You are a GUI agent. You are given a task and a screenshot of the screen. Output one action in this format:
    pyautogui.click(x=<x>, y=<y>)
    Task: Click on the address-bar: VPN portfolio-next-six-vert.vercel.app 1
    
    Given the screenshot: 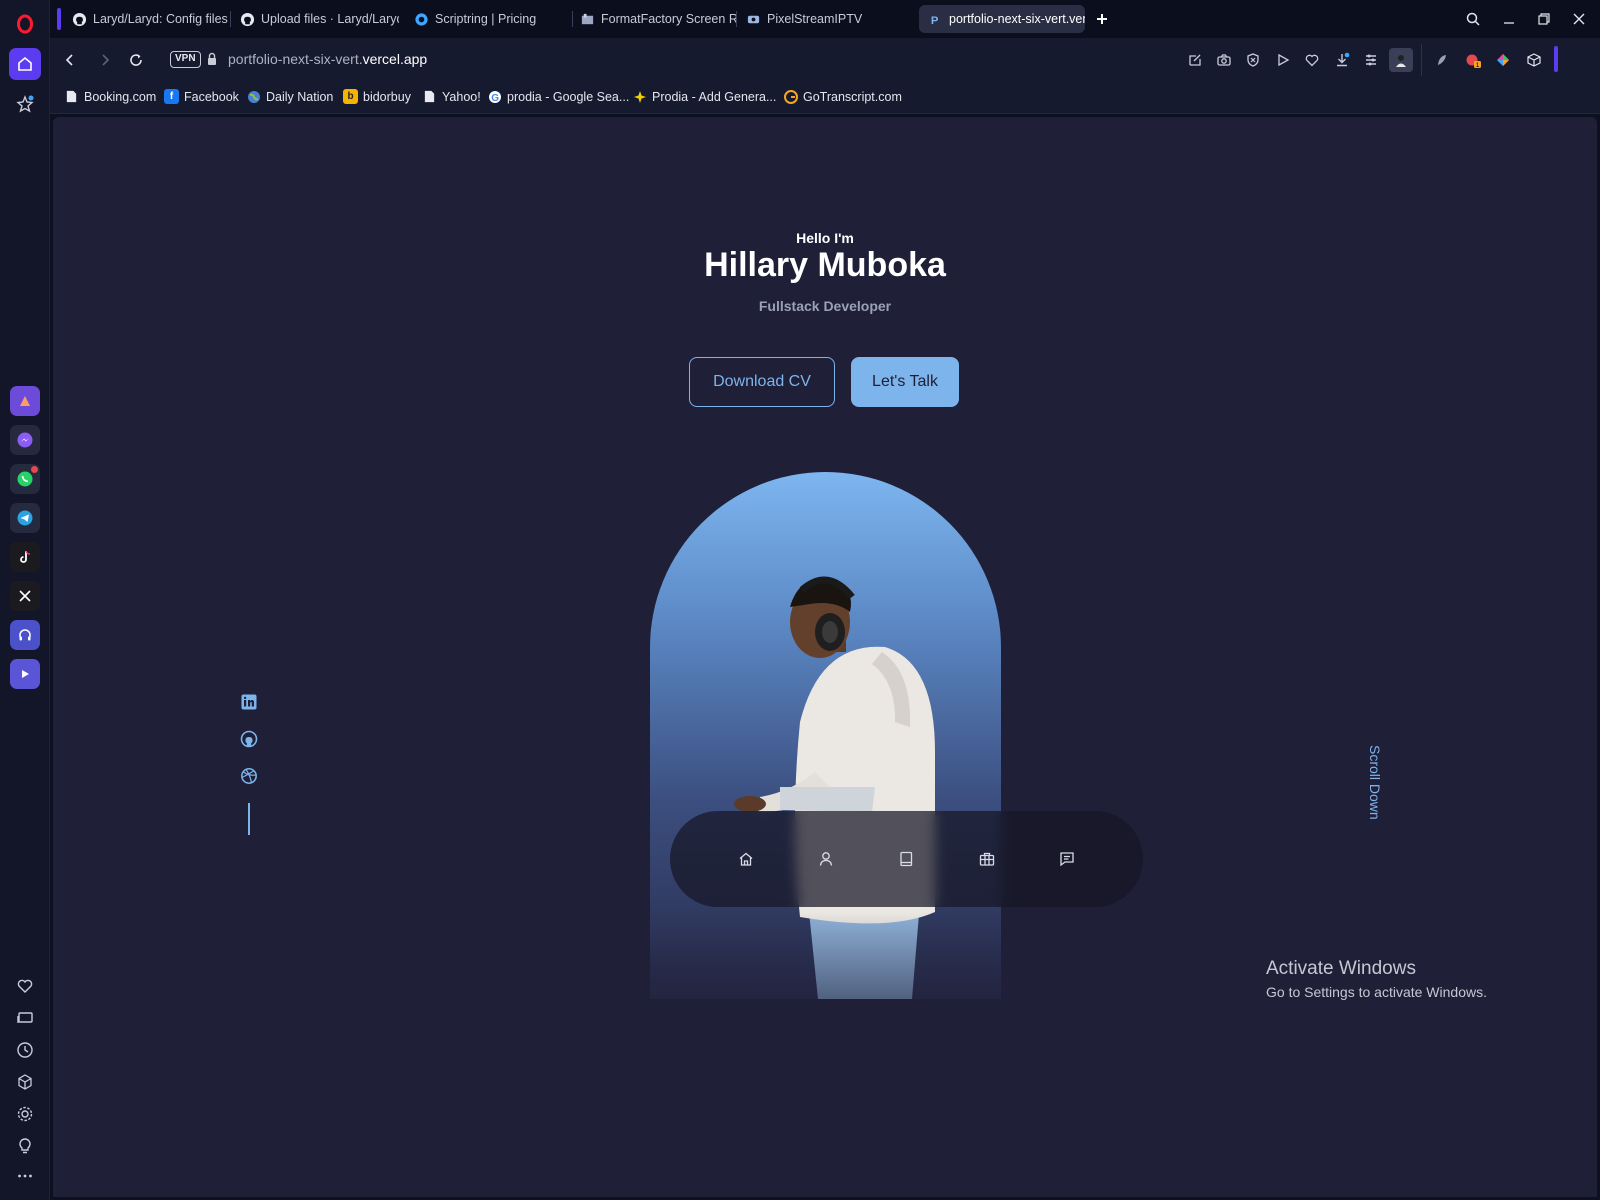 What is the action you would take?
    pyautogui.click(x=825, y=60)
    